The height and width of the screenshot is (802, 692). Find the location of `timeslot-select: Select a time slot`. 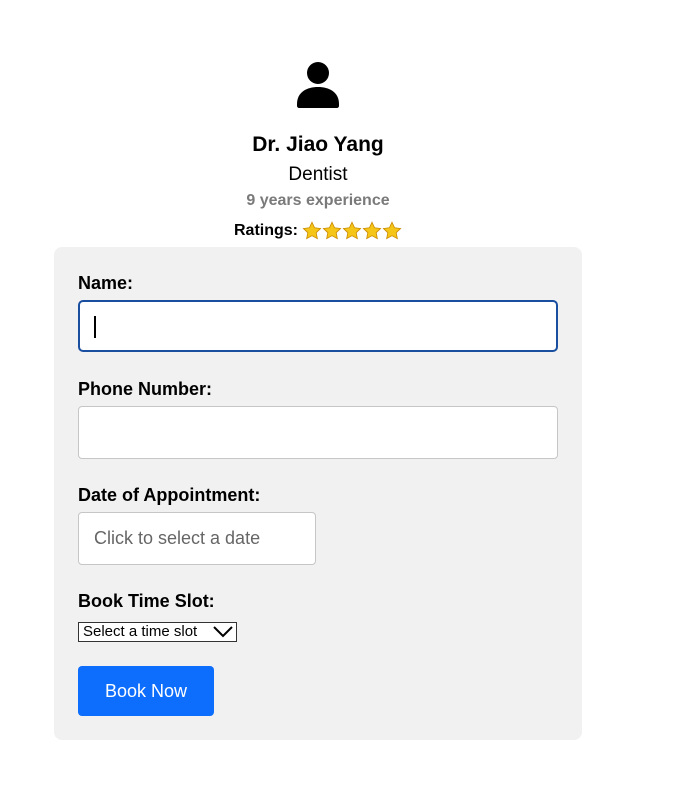

timeslot-select: Select a time slot is located at coordinates (157, 632).